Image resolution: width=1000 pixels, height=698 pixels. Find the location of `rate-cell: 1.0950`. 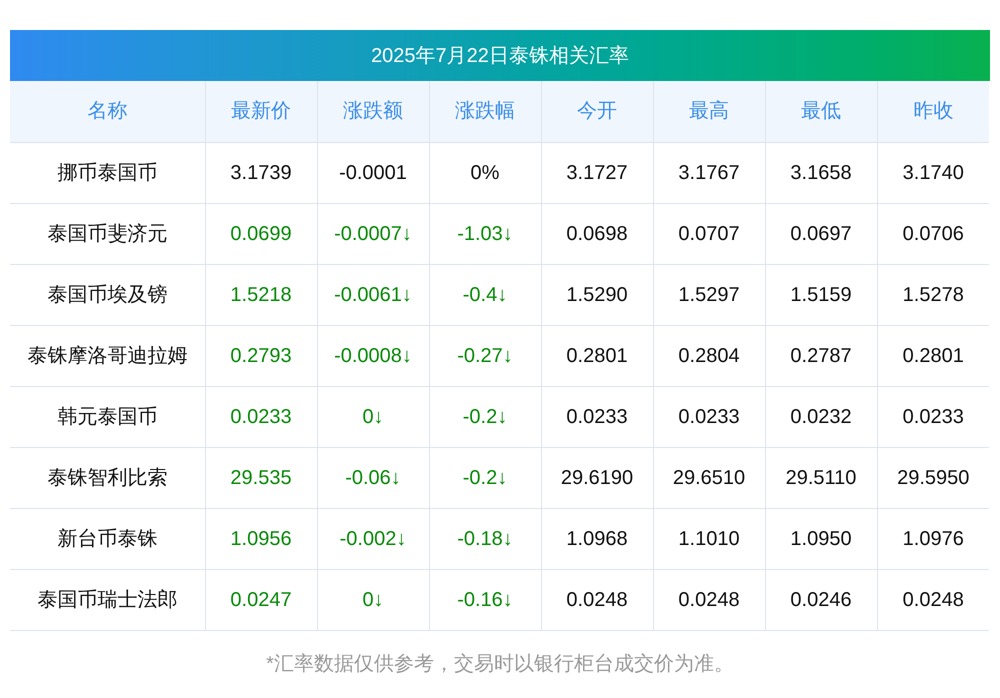

rate-cell: 1.0950 is located at coordinates (821, 538).